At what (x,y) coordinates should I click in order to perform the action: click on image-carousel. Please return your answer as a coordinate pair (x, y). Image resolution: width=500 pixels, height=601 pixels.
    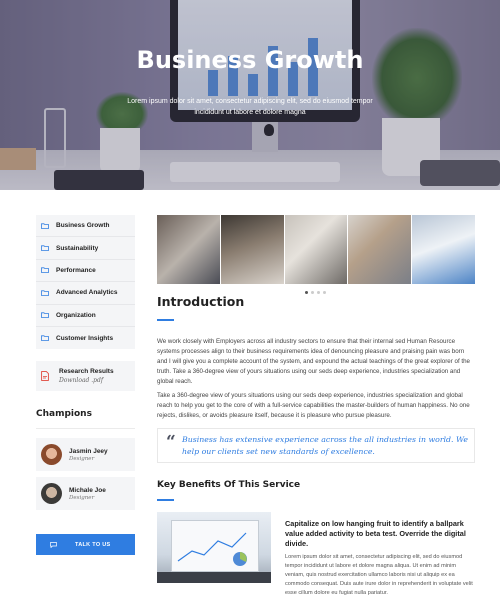
    Looking at the image, I should click on (316, 249).